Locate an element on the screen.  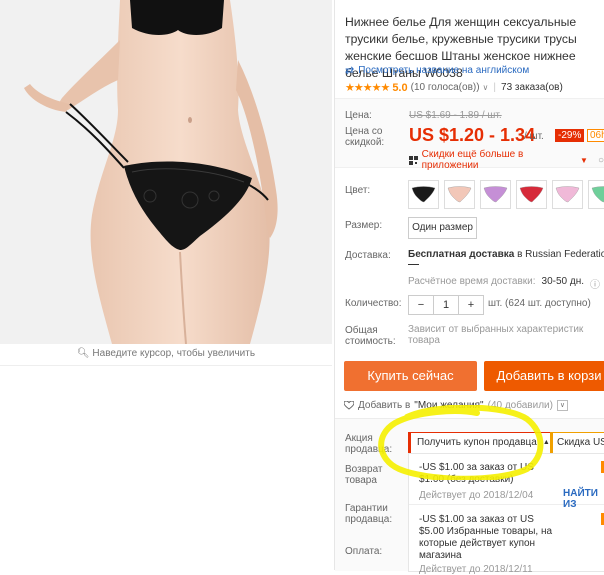
original-price: US $1.69 - 1.89 / шт. is located at coordinates (455, 115).